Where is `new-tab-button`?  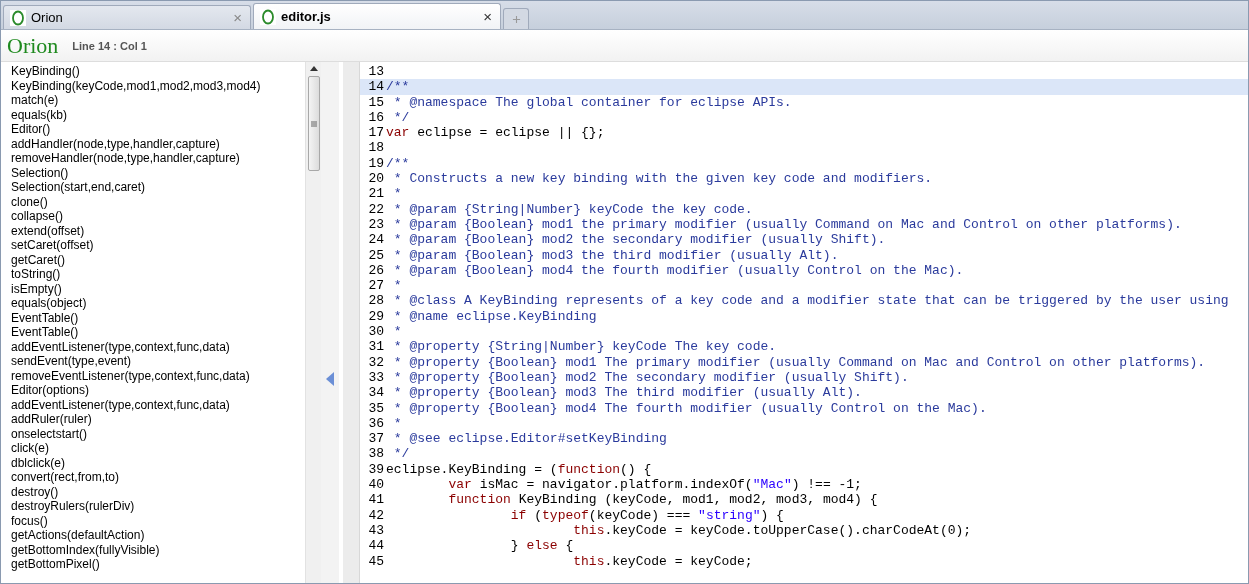 new-tab-button is located at coordinates (516, 18).